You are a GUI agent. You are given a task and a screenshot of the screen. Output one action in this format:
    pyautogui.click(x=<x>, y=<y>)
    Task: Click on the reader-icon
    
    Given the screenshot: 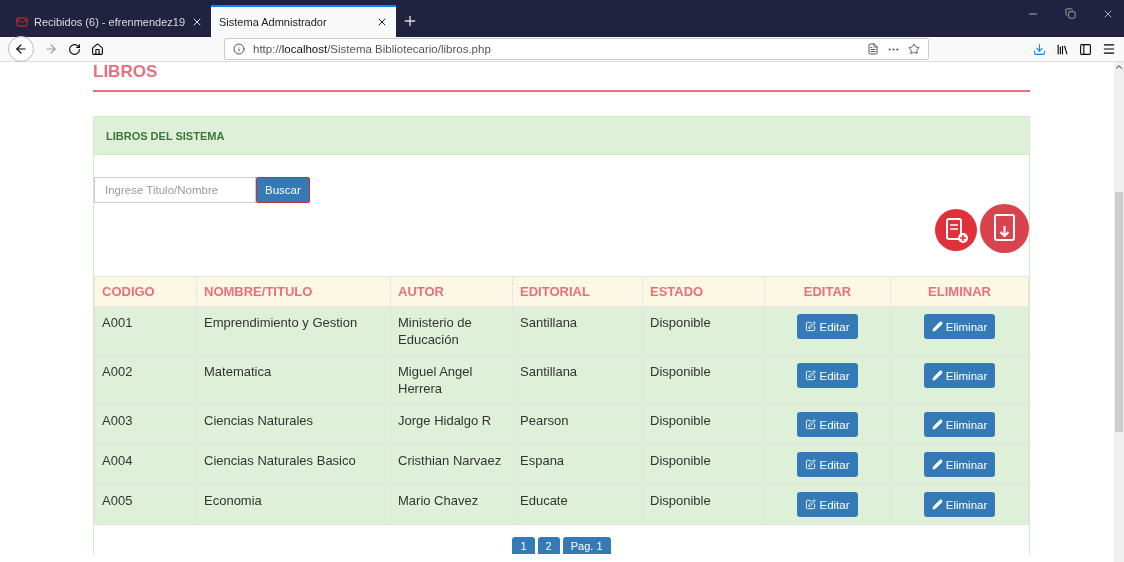 What is the action you would take?
    pyautogui.click(x=873, y=49)
    